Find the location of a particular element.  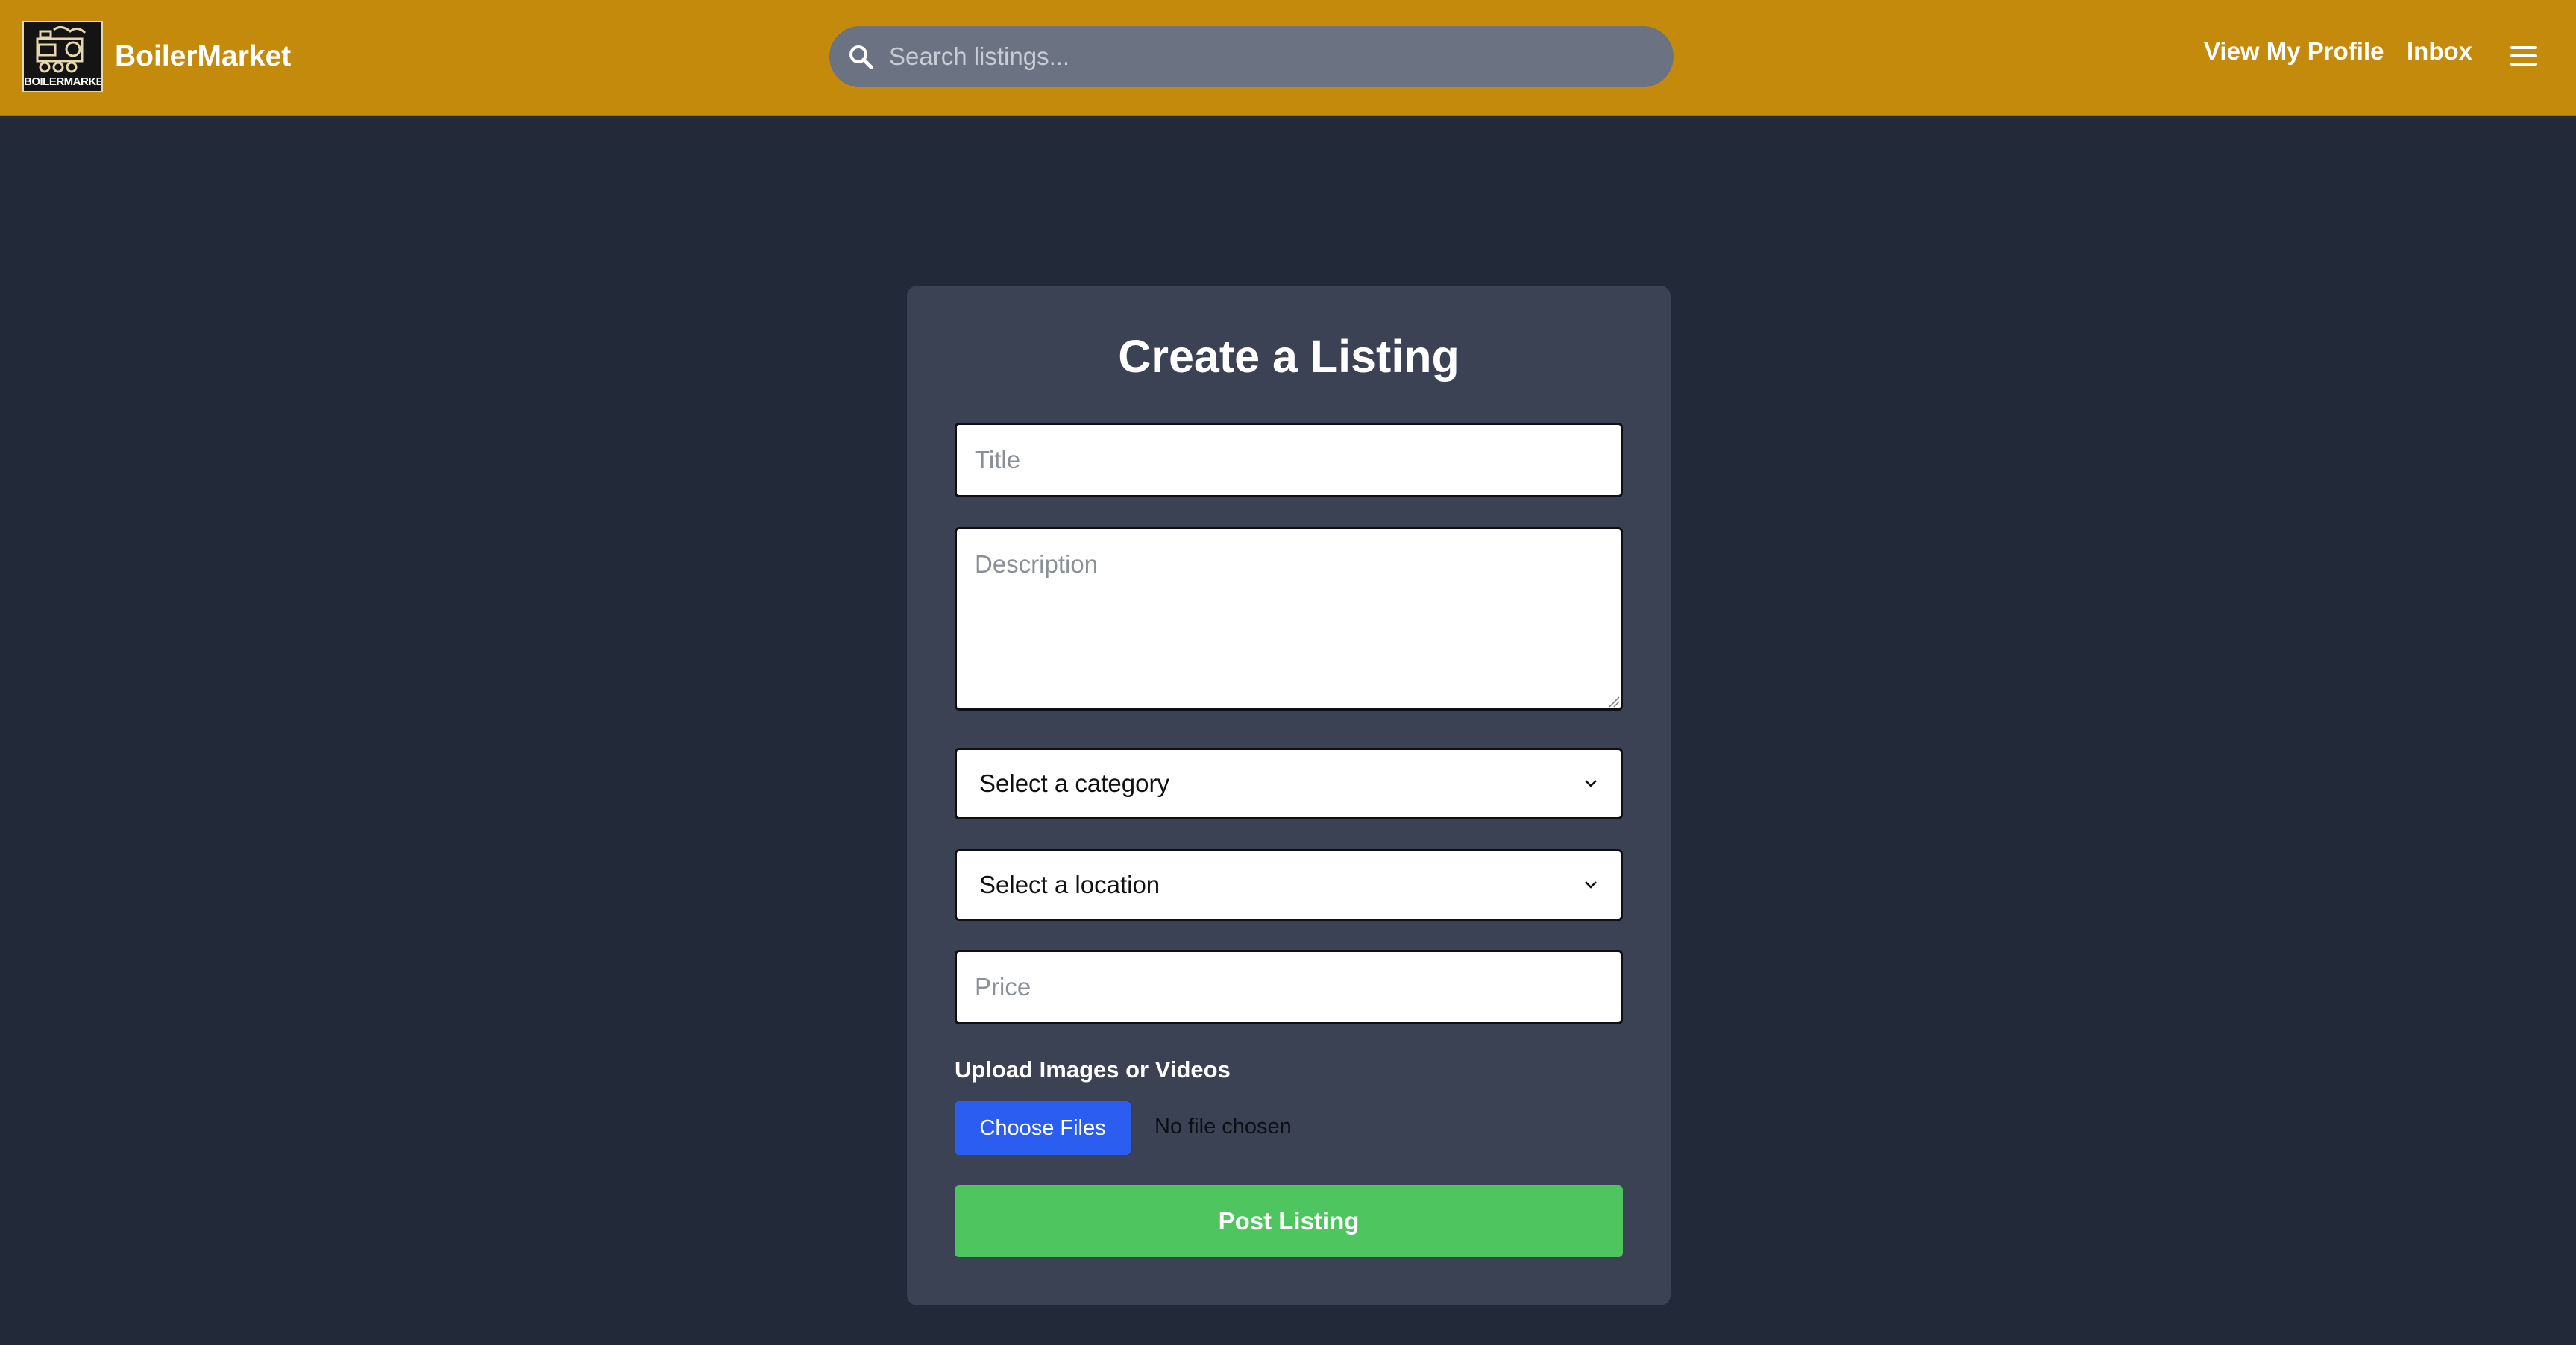

page-title: Create a Listing is located at coordinates (1289, 356).